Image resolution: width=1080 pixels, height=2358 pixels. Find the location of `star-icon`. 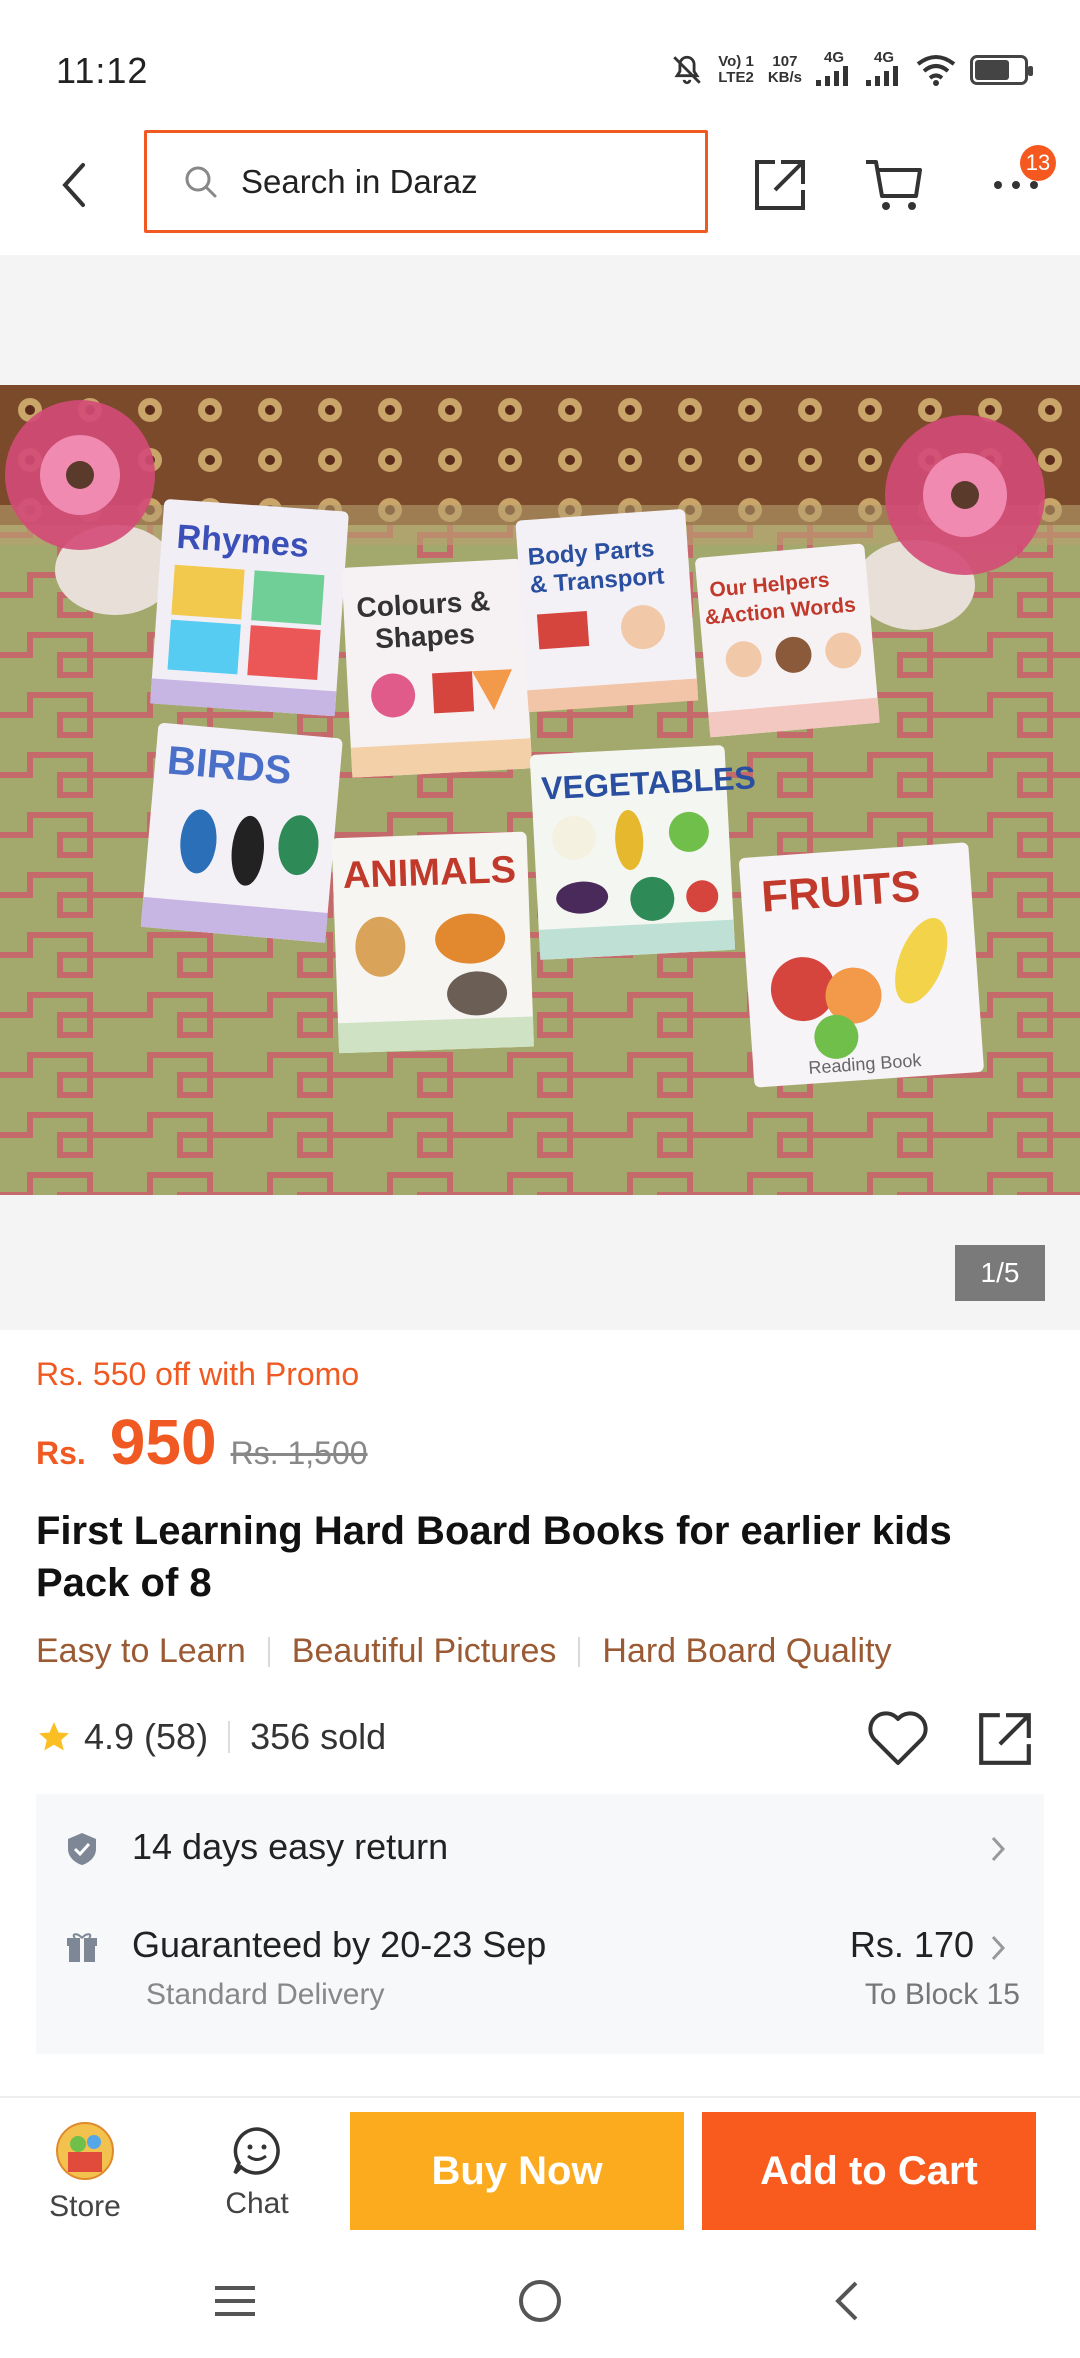

star-icon is located at coordinates (54, 1736).